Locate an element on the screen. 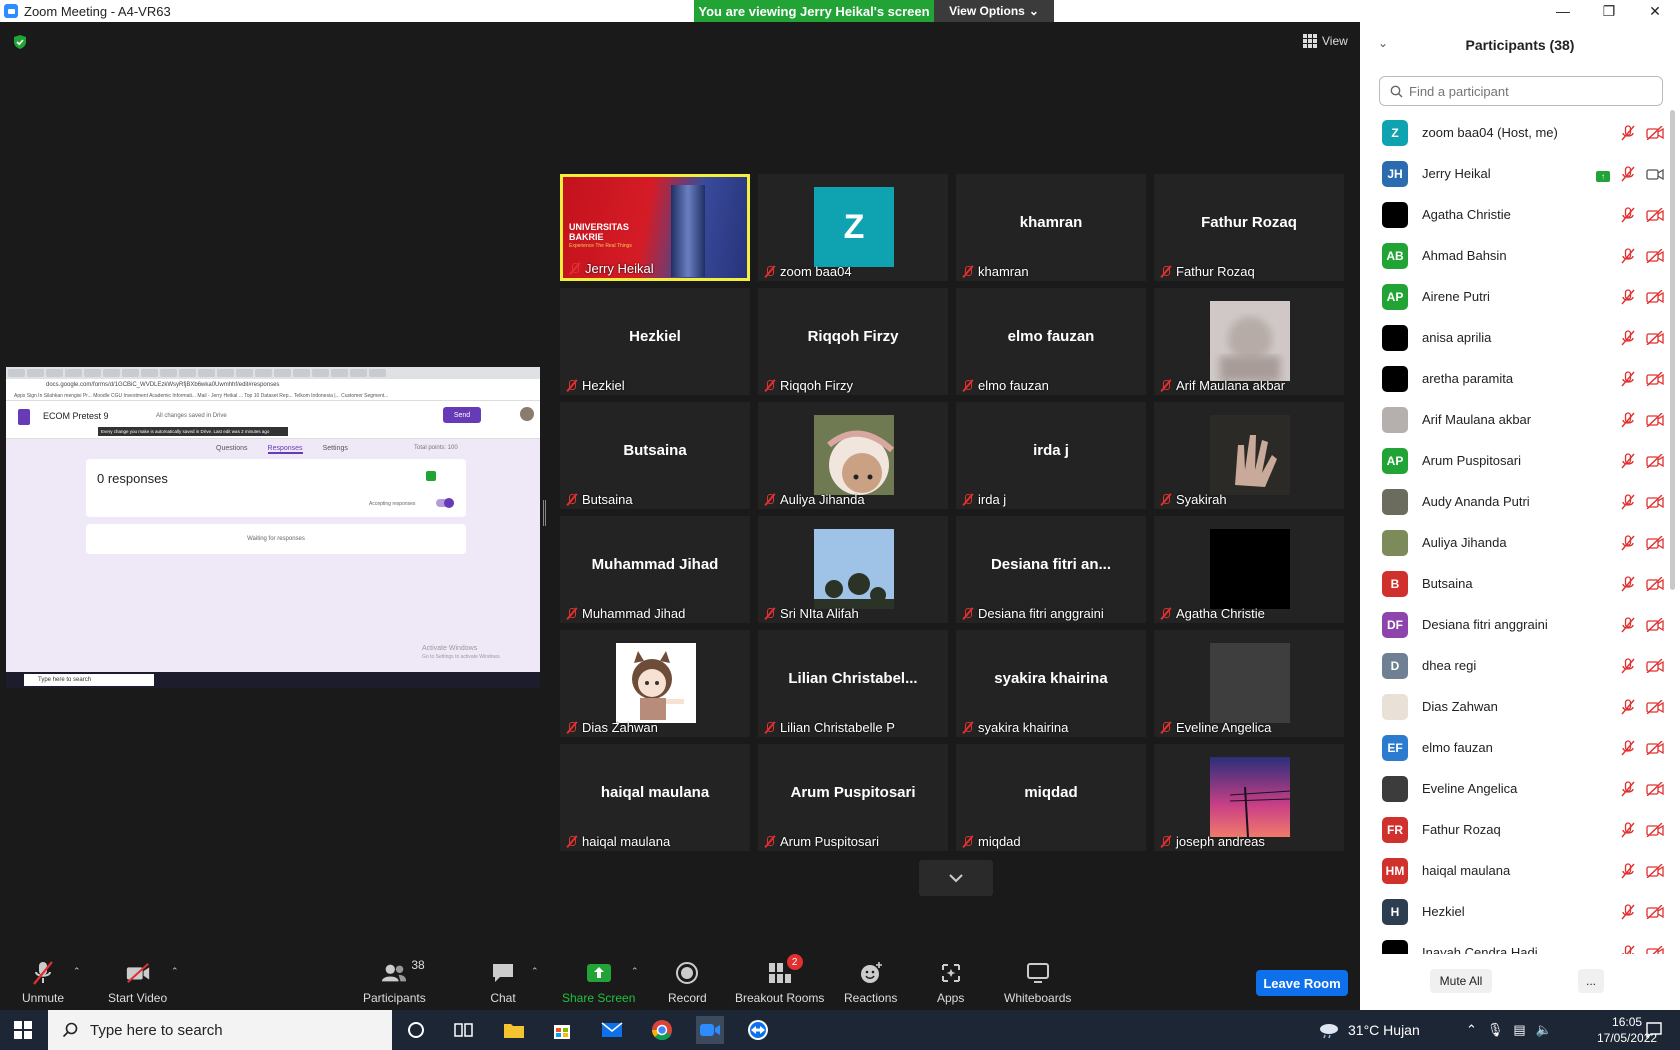 This screenshot has width=1680, height=1050. mail-icon is located at coordinates (612, 1030).